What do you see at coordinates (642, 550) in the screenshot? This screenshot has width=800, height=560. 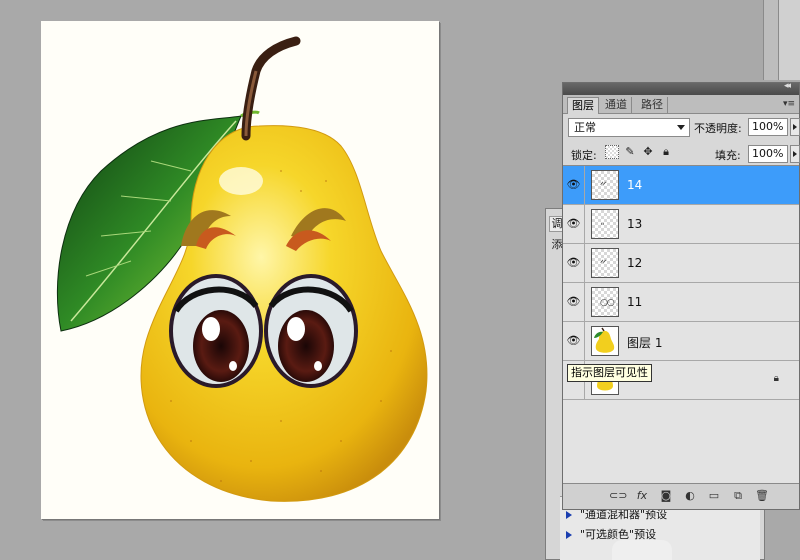 I see `watermark-blob` at bounding box center [642, 550].